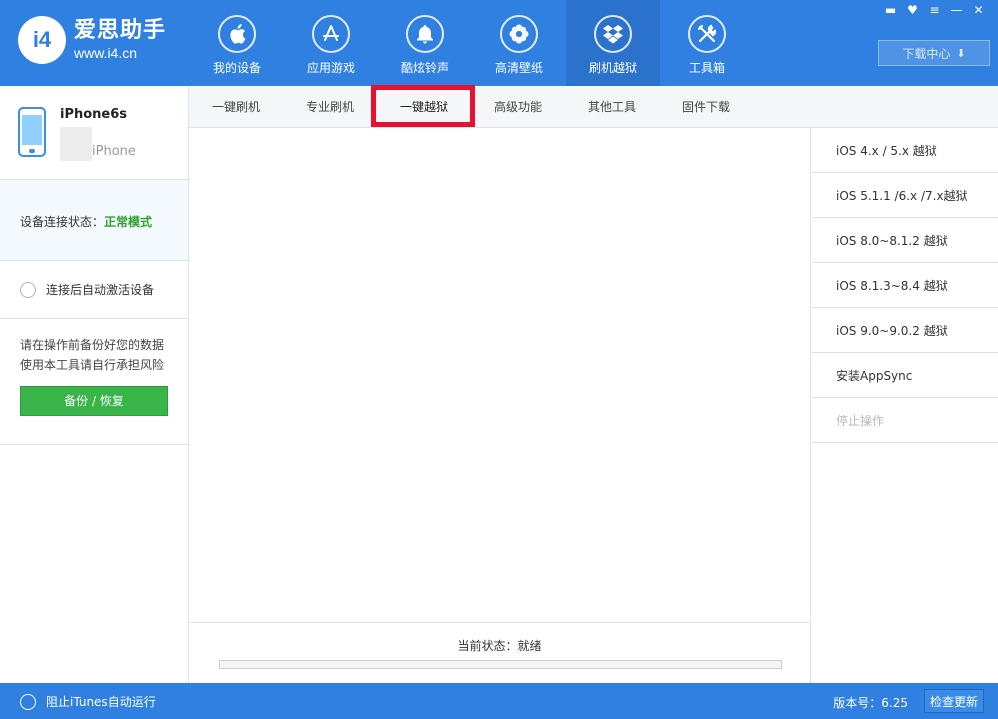 The image size is (998, 719). What do you see at coordinates (28, 289) in the screenshot?
I see `auto-activate-radio` at bounding box center [28, 289].